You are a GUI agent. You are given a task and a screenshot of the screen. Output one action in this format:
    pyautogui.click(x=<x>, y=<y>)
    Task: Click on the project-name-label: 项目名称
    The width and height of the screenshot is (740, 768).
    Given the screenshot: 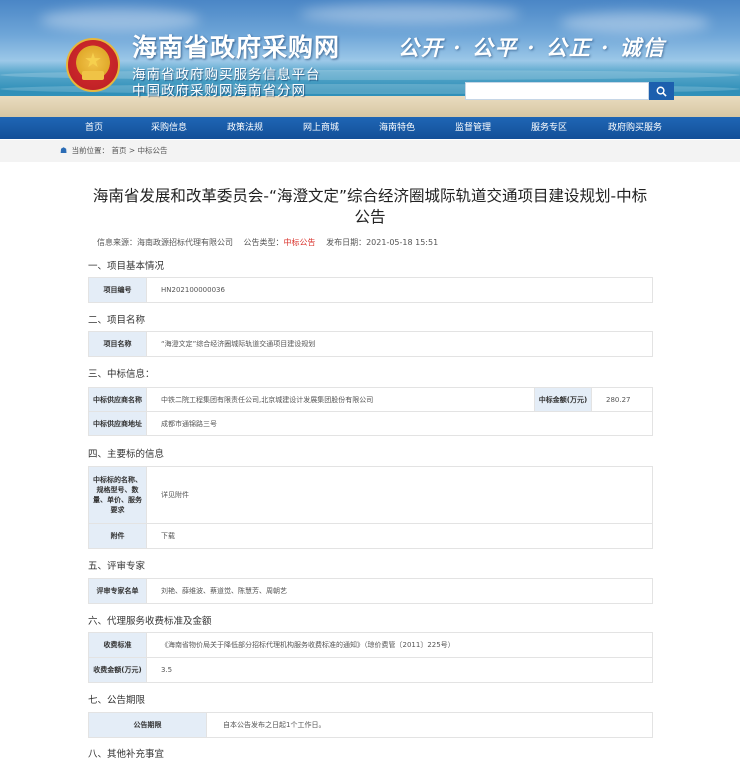 What is the action you would take?
    pyautogui.click(x=118, y=344)
    